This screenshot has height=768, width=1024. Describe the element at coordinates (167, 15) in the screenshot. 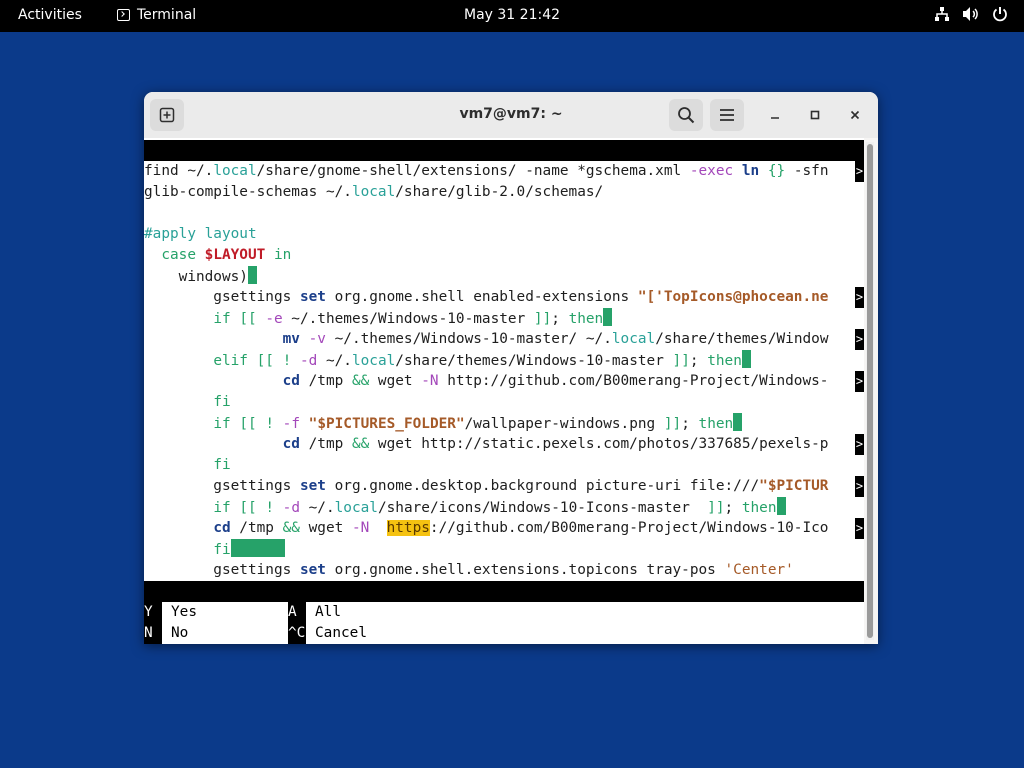

I see `app-name: Terminal` at that location.